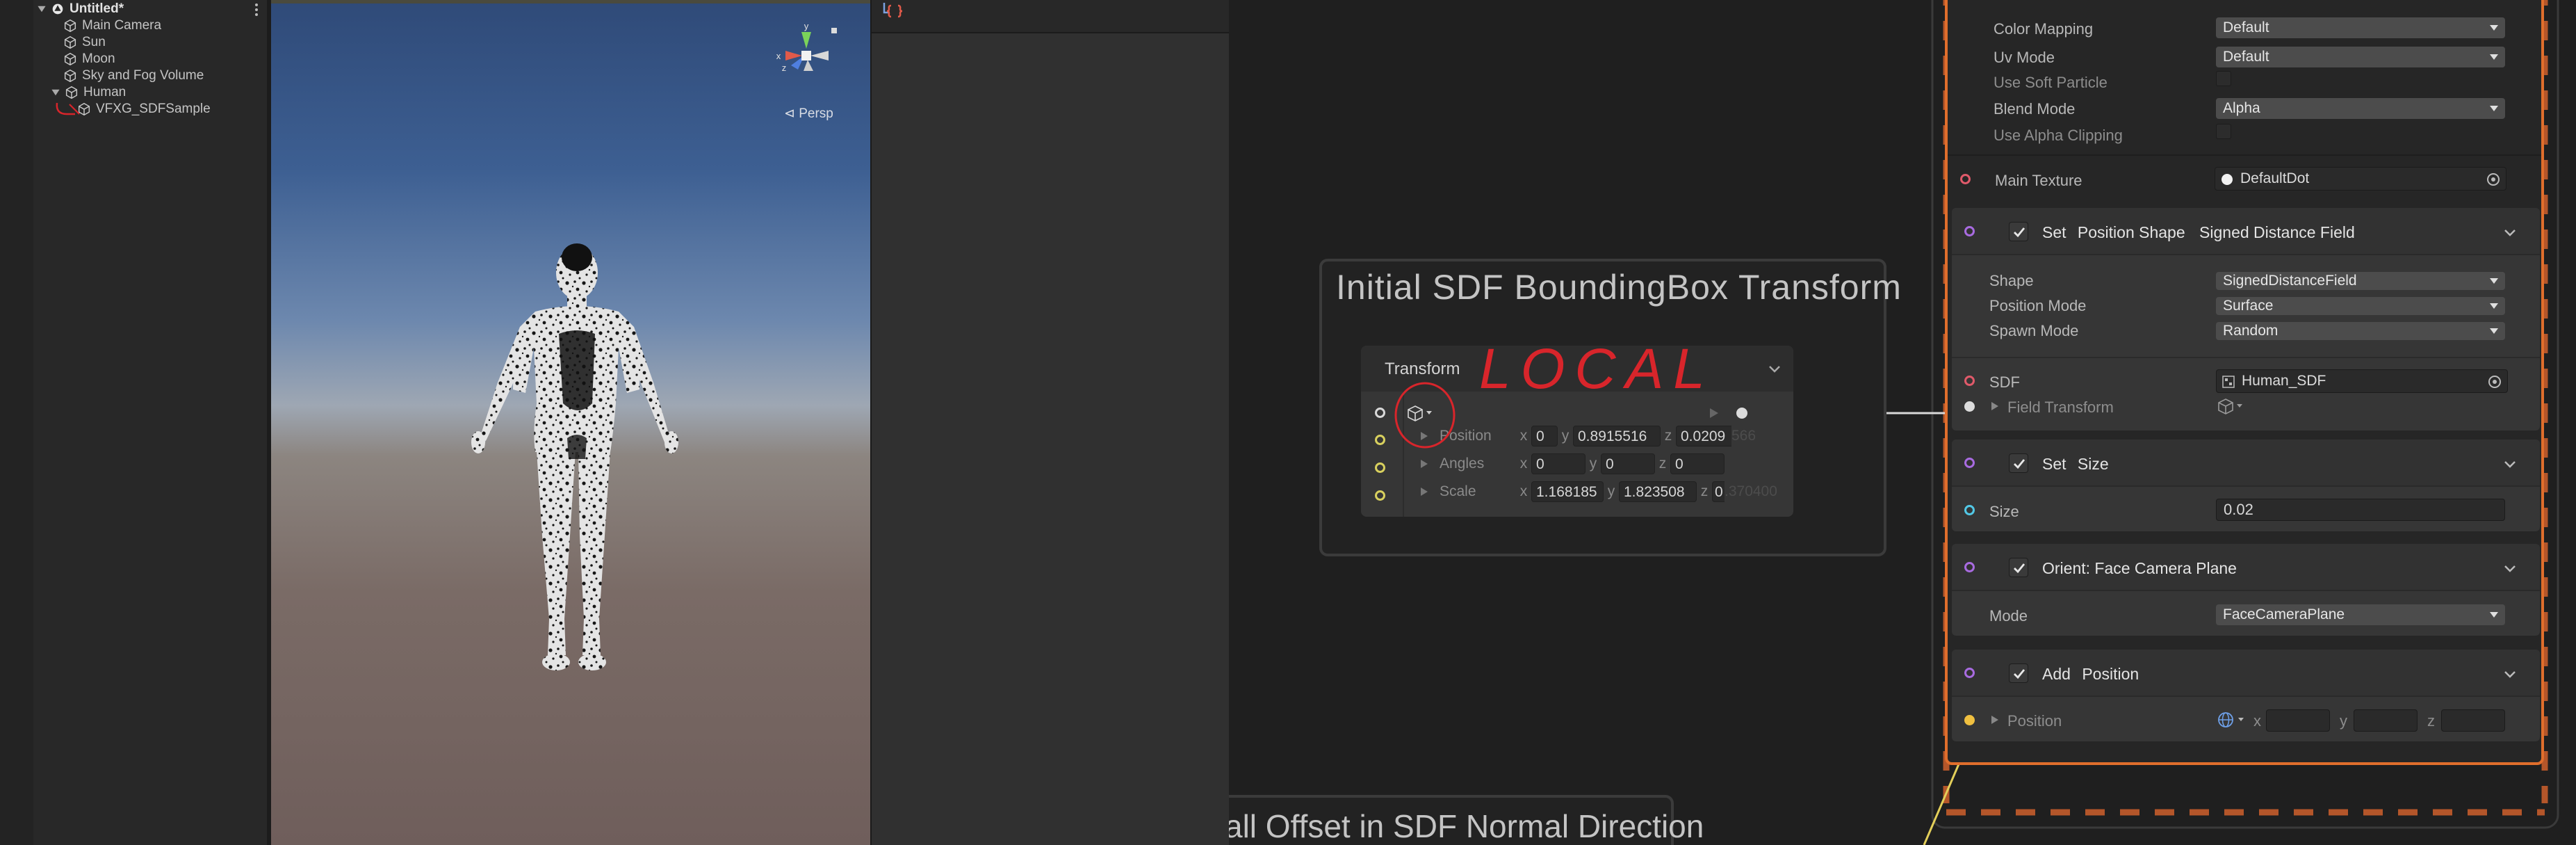  What do you see at coordinates (1970, 381) in the screenshot?
I see `sdf-port` at bounding box center [1970, 381].